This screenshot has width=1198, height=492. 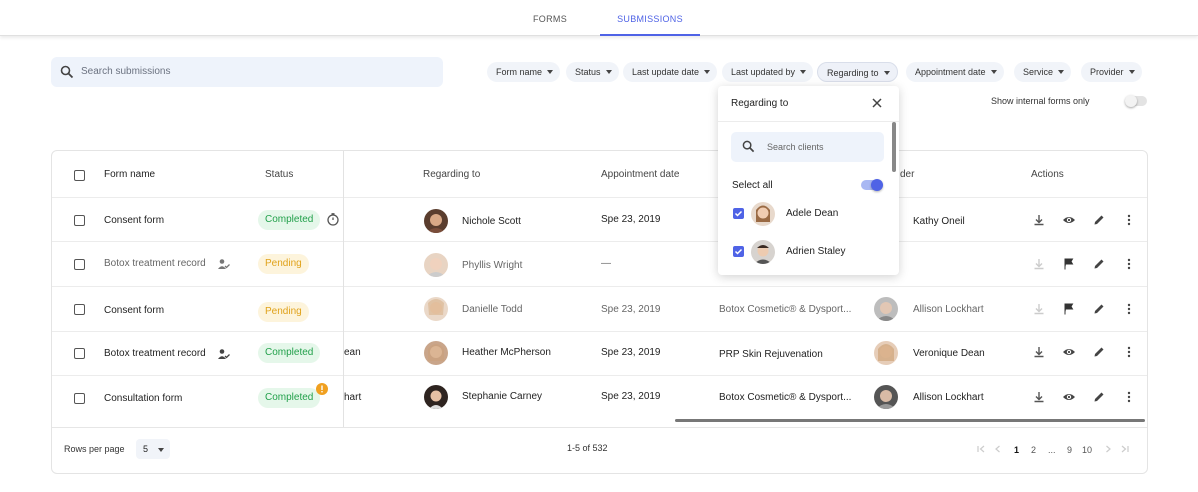 I want to click on filter-status: Status, so click(x=592, y=72).